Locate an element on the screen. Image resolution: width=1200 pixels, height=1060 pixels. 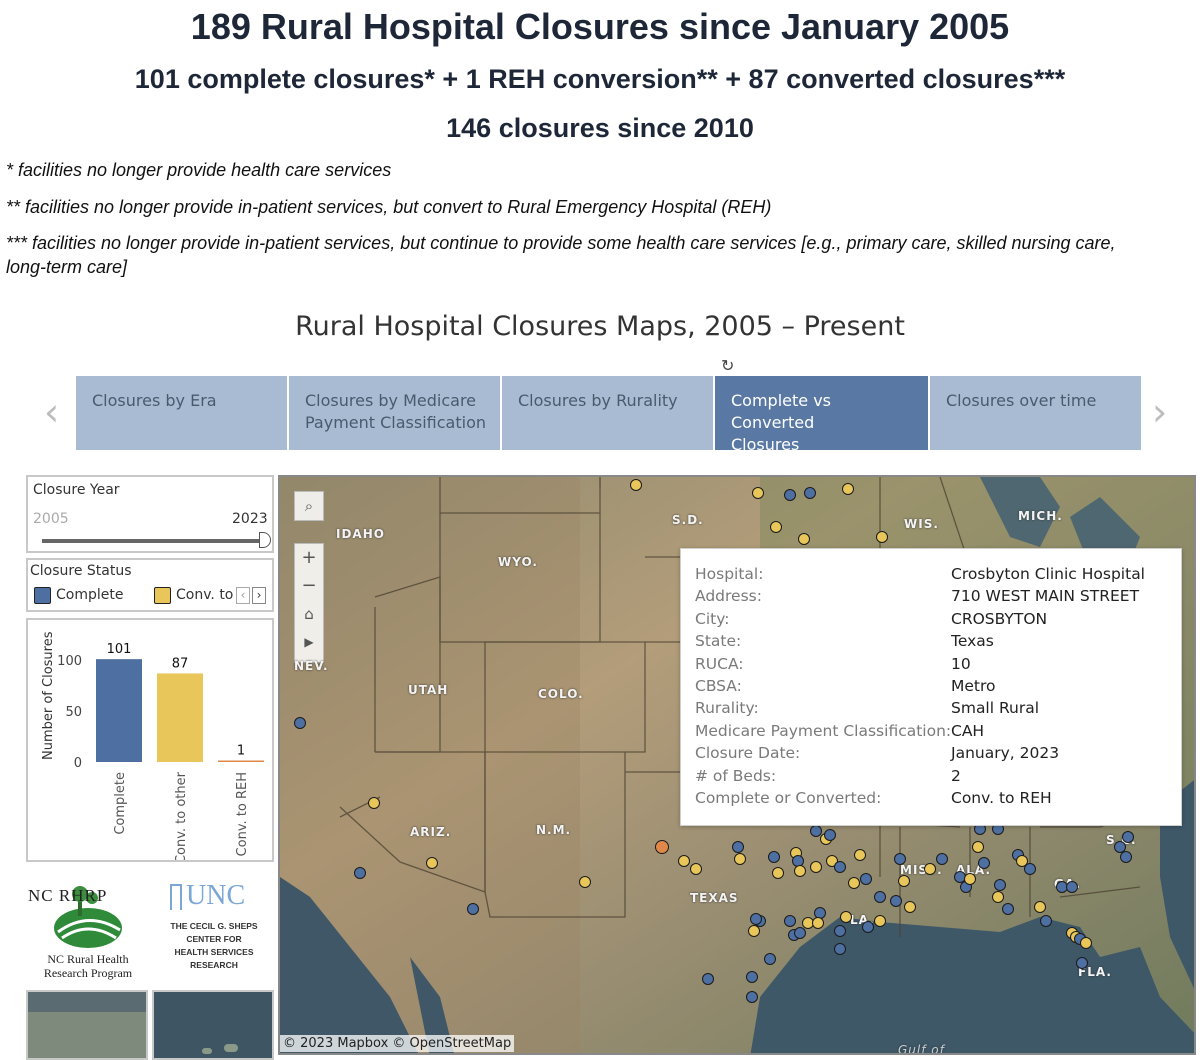
year-slider-track is located at coordinates (152, 541).